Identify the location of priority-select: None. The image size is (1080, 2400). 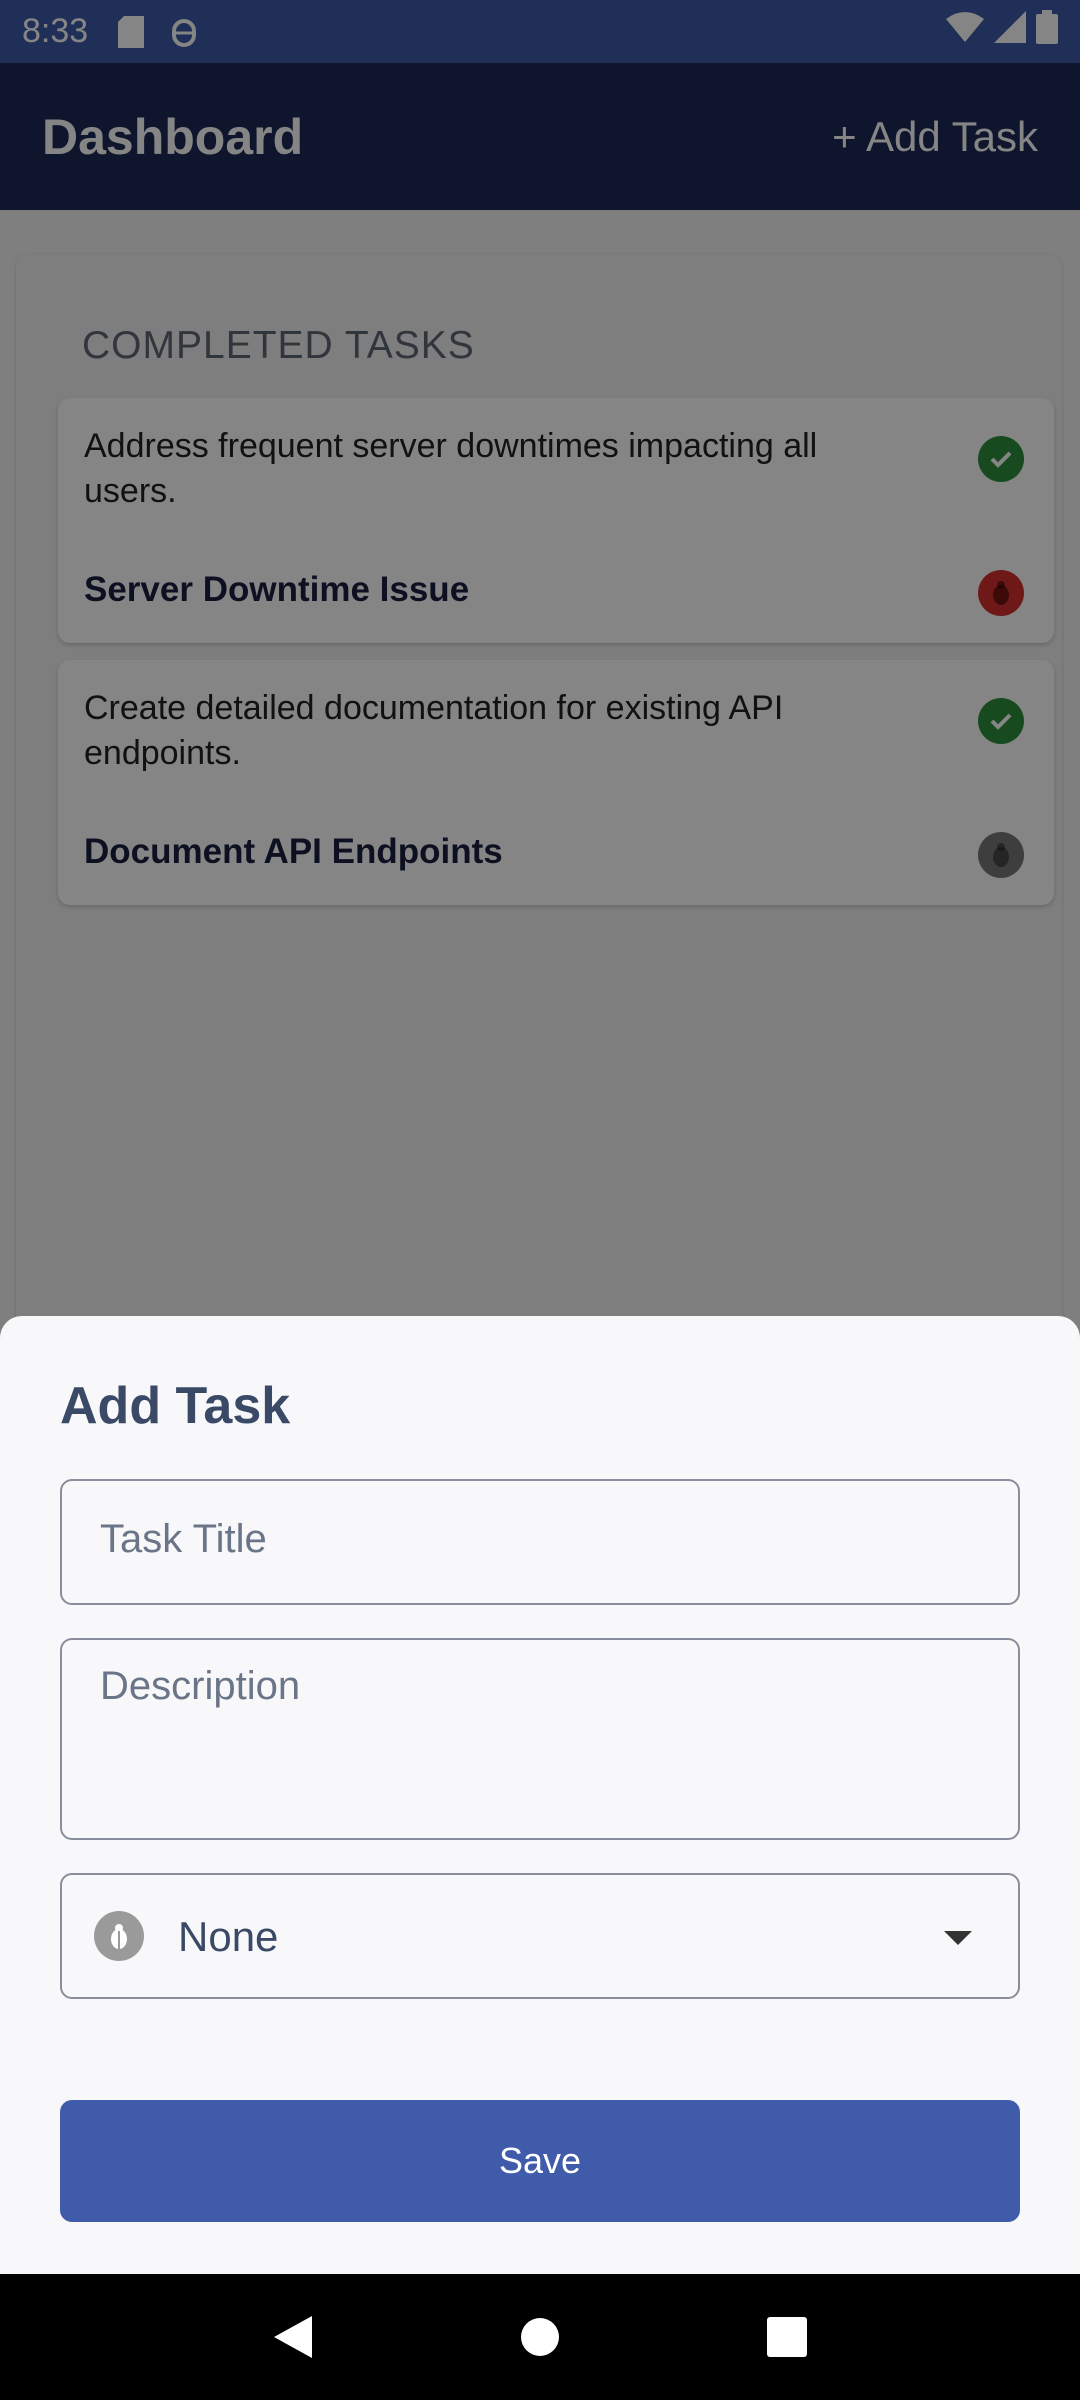
(540, 1936).